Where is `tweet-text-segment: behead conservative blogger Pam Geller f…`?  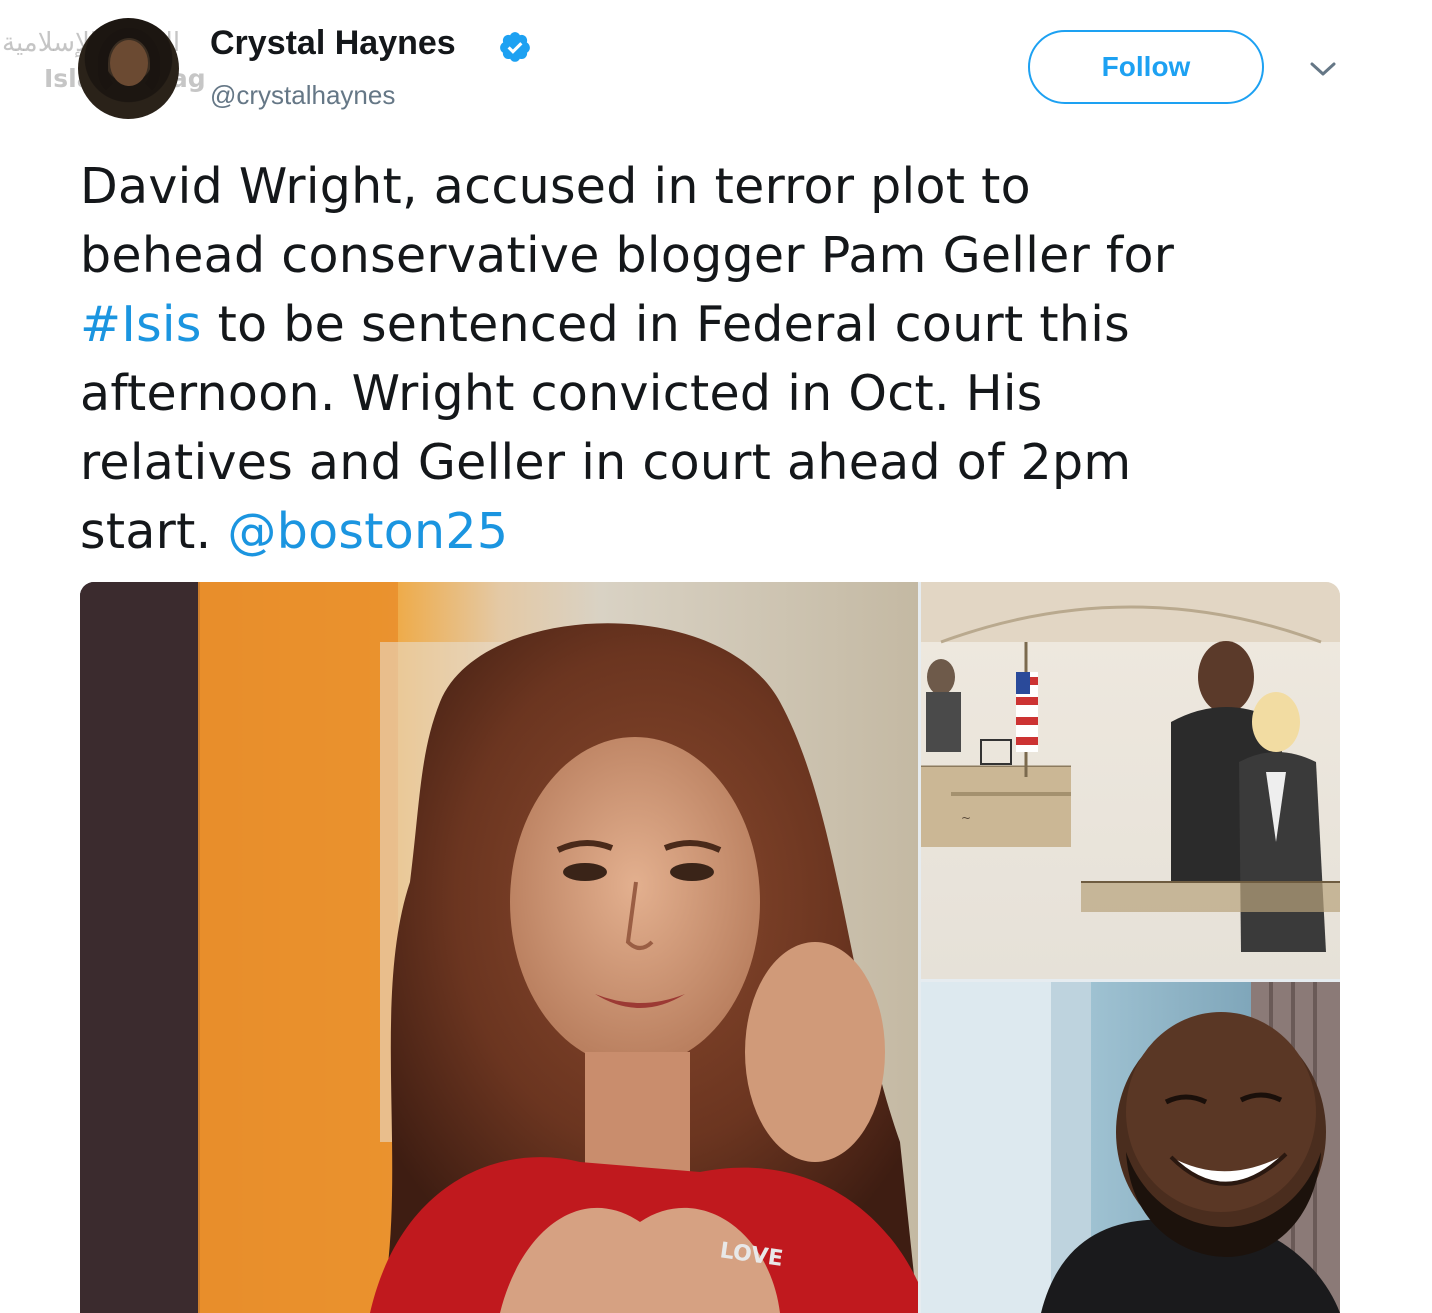
tweet-text-segment: behead conservative blogger Pam Geller f… is located at coordinates (627, 255).